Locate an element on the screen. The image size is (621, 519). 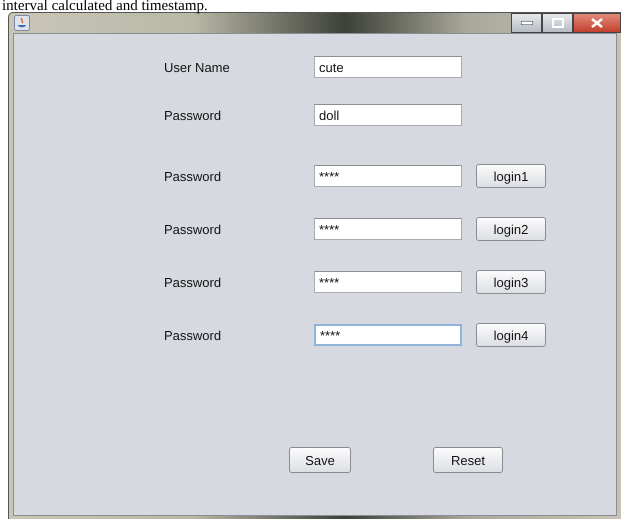
close-button is located at coordinates (597, 23).